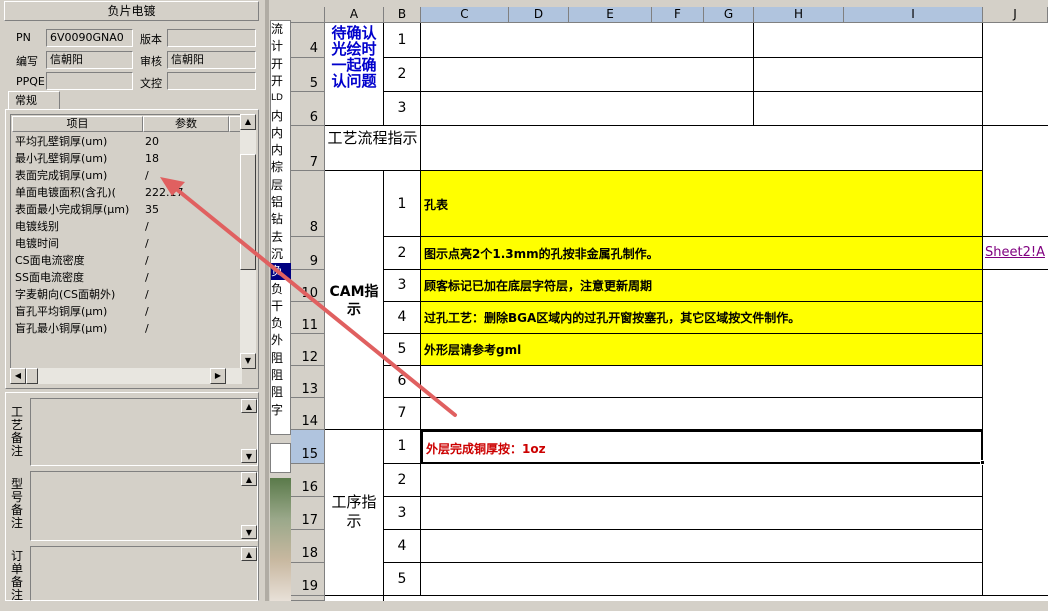  I want to click on annotation-arrow, so click(308, 297).